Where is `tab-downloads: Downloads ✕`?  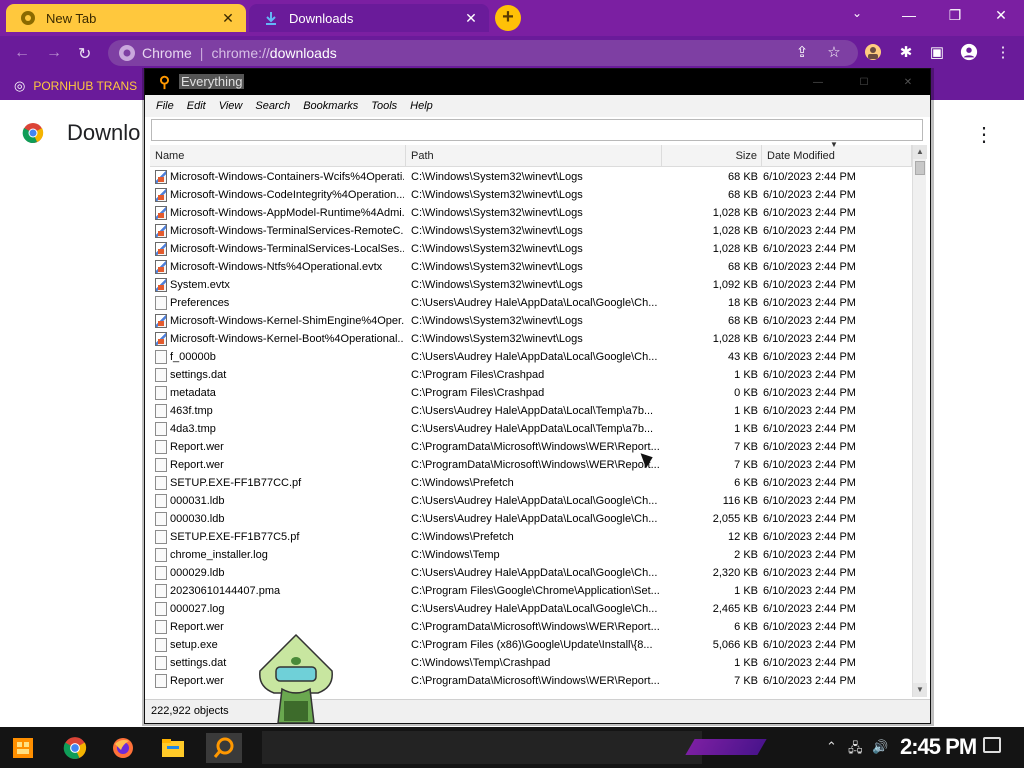
tab-downloads: Downloads ✕ is located at coordinates (369, 18).